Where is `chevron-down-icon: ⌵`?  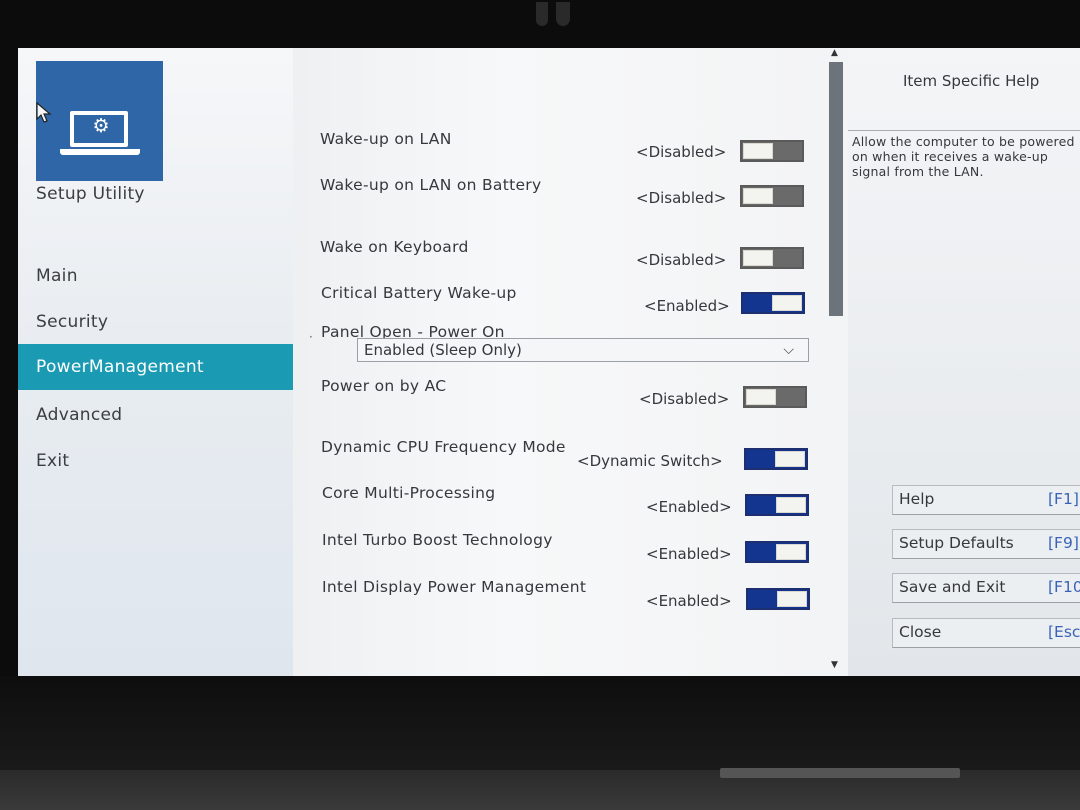
chevron-down-icon: ⌵ is located at coordinates (788, 350).